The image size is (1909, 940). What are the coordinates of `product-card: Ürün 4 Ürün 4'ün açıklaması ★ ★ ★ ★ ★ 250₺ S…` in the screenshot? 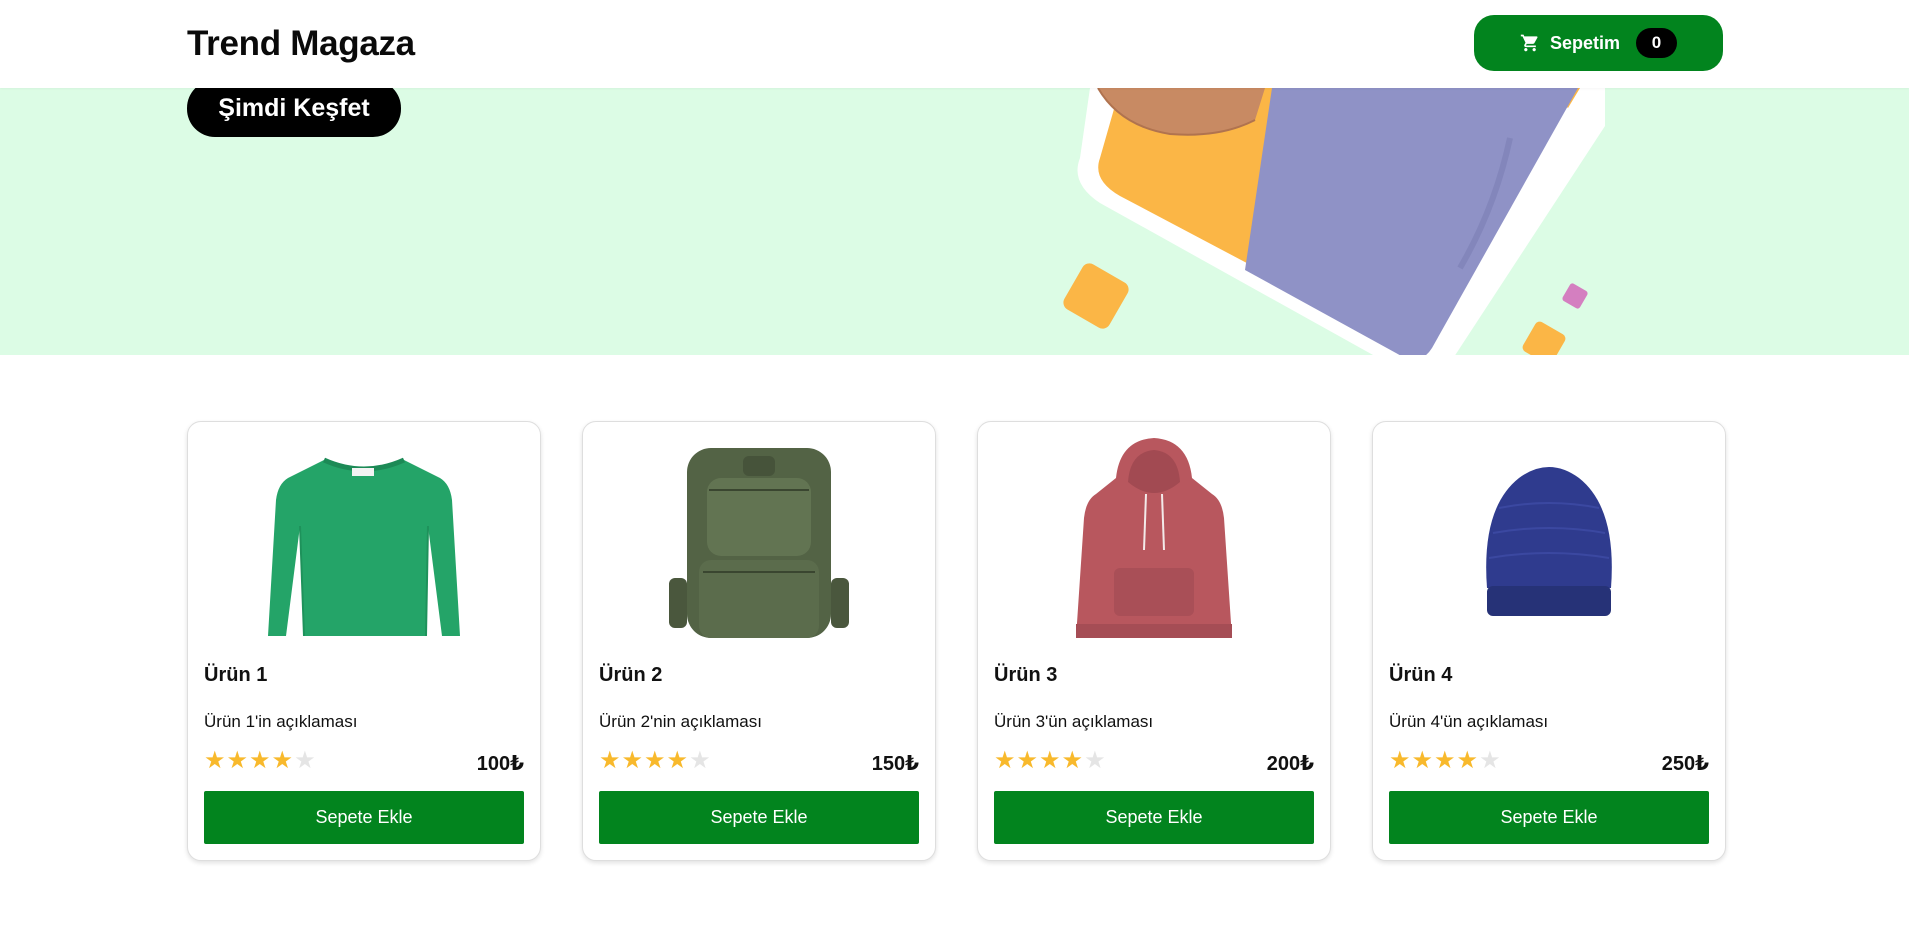 It's located at (1549, 641).